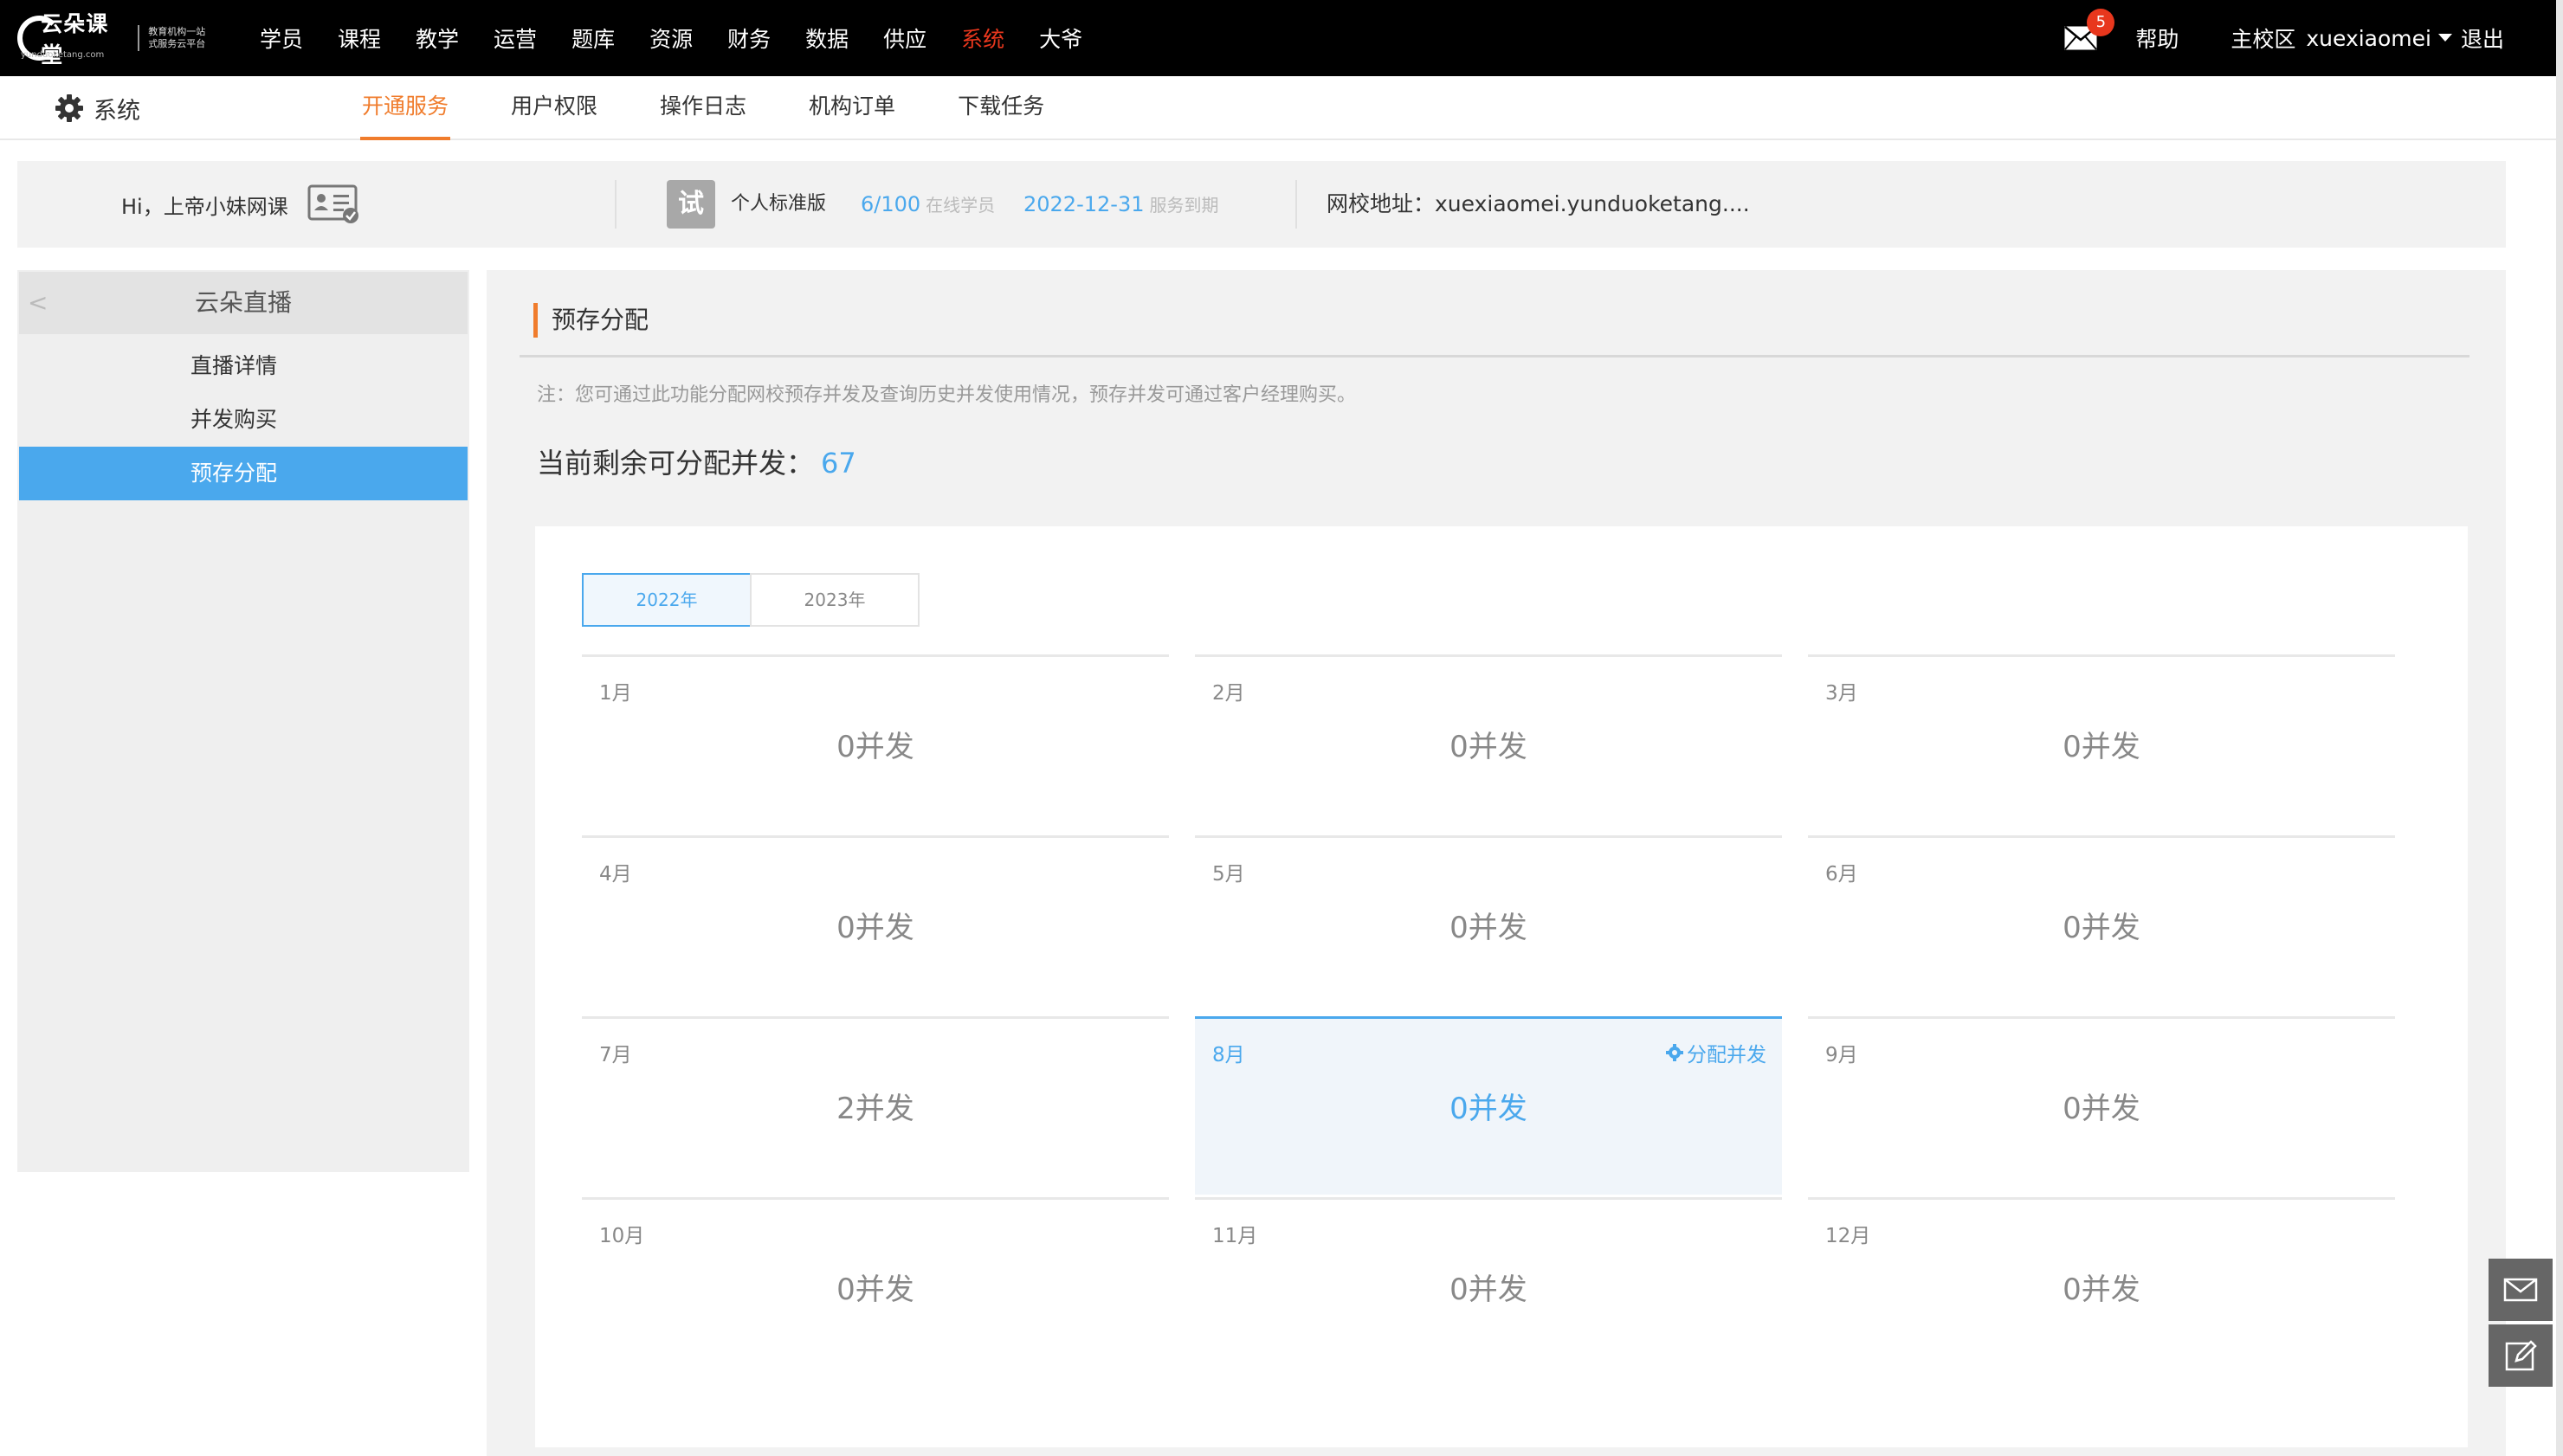 The height and width of the screenshot is (1456, 2563). What do you see at coordinates (405, 108) in the screenshot?
I see `tab-open-service: 开通服务` at bounding box center [405, 108].